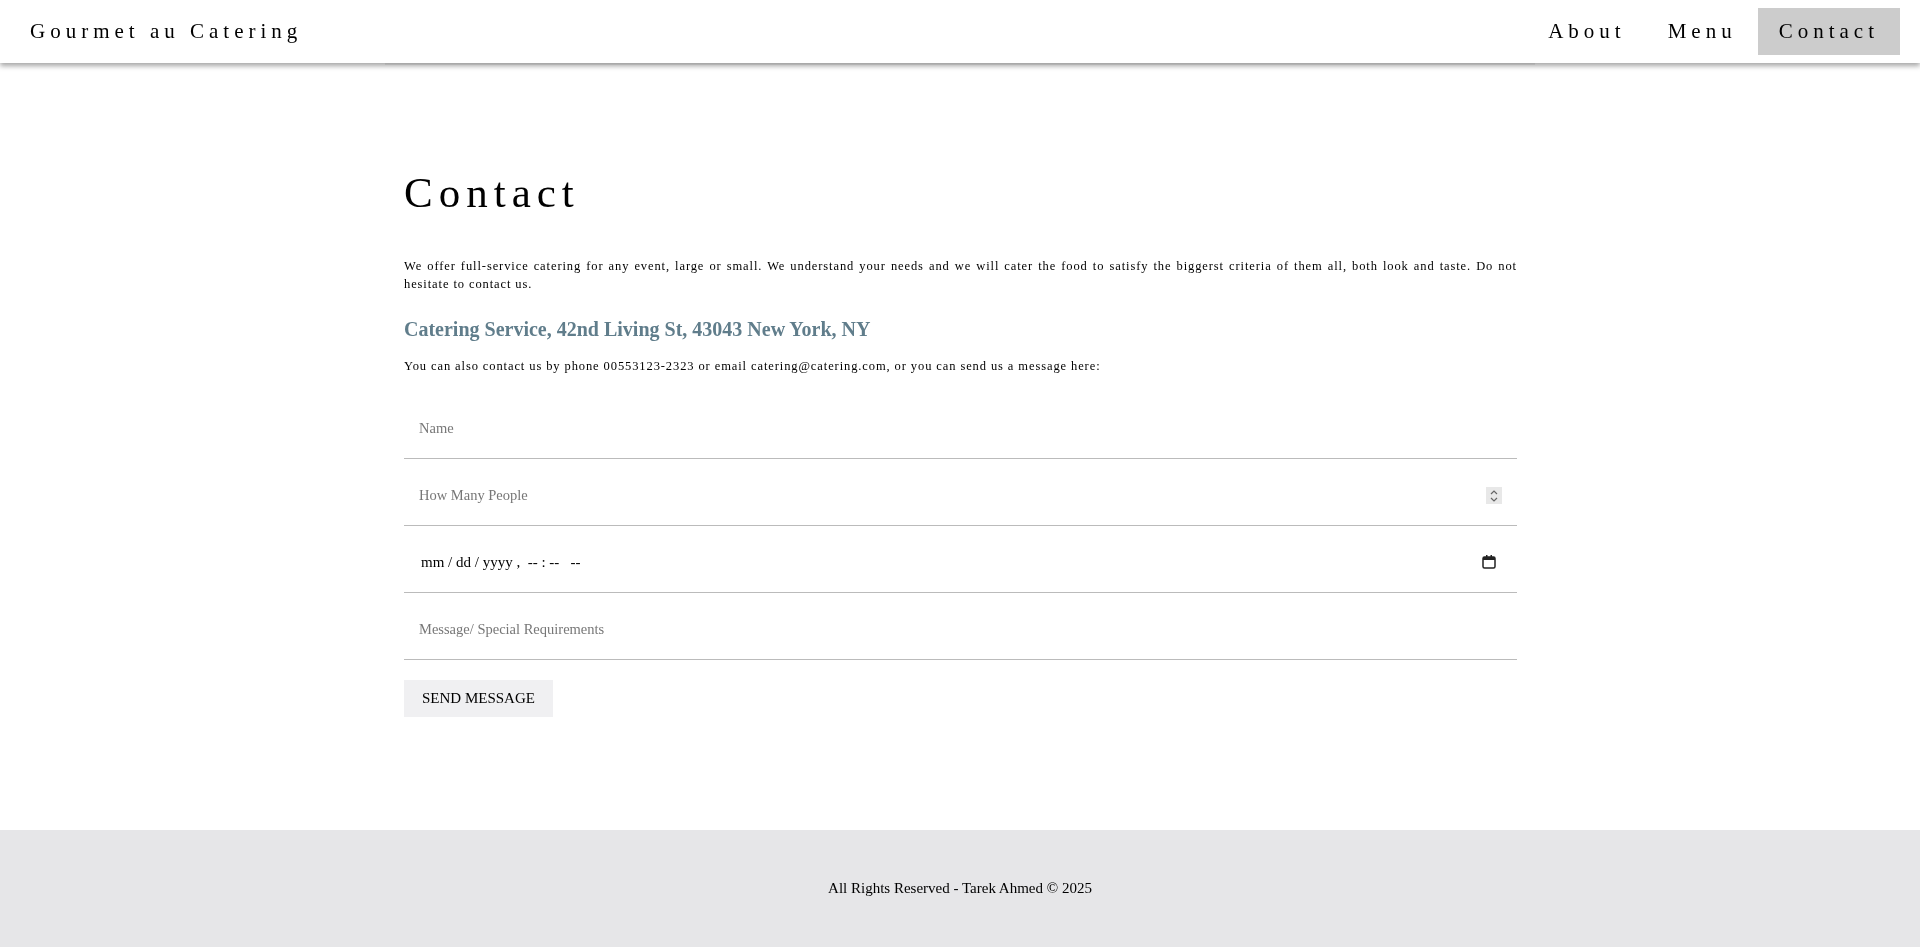 This screenshot has width=1920, height=947. Describe the element at coordinates (945, 492) in the screenshot. I see `number-field: How Many People` at that location.